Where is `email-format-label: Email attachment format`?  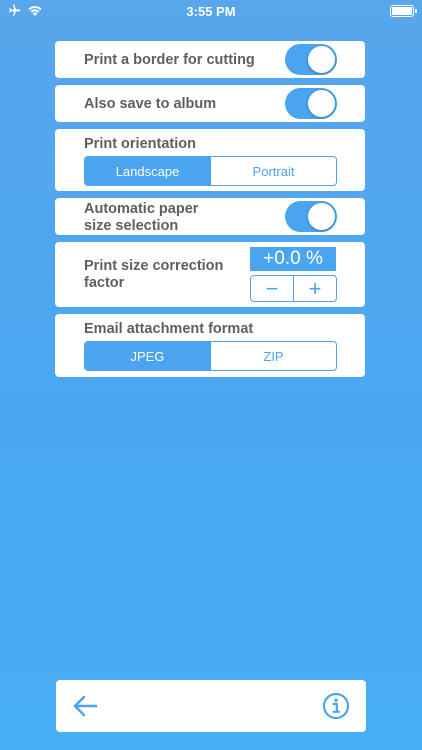 email-format-label: Email attachment format is located at coordinates (169, 329).